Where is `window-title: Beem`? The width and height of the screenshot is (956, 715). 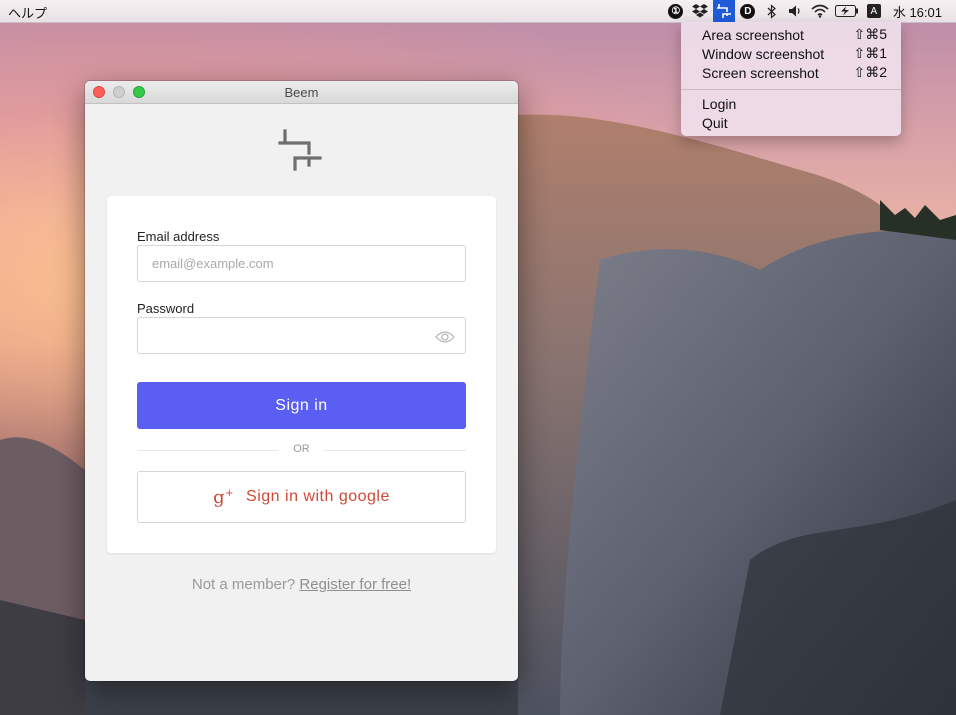 window-title: Beem is located at coordinates (301, 92).